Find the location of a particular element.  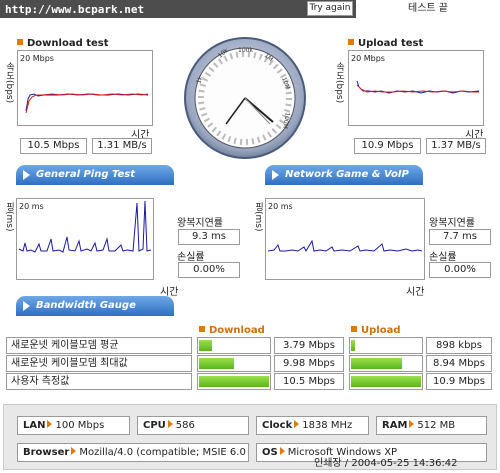

upload-mbps: 10.9 Mbps is located at coordinates (387, 146).